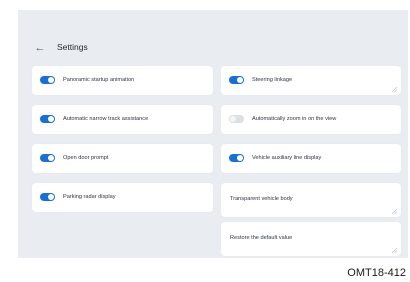 This screenshot has width=410, height=282. Describe the element at coordinates (272, 80) in the screenshot. I see `setting-label: Steering linkage` at that location.